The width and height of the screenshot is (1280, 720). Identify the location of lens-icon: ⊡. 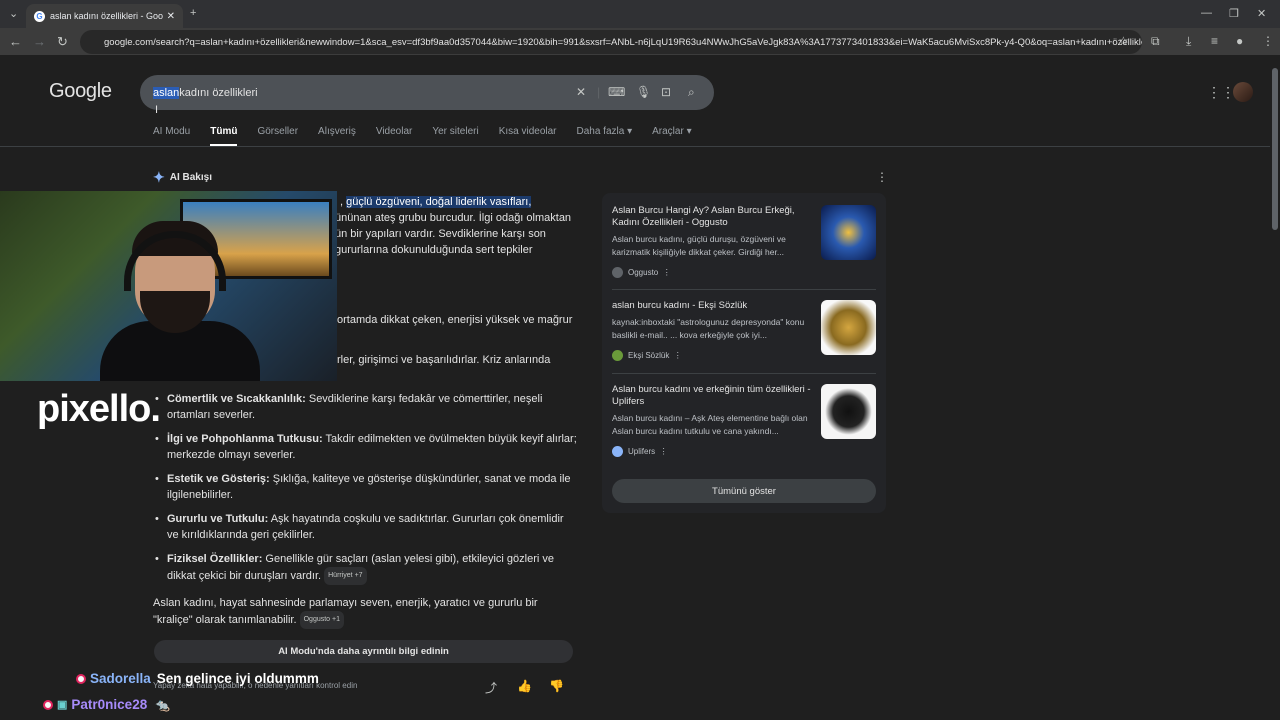
(666, 92).